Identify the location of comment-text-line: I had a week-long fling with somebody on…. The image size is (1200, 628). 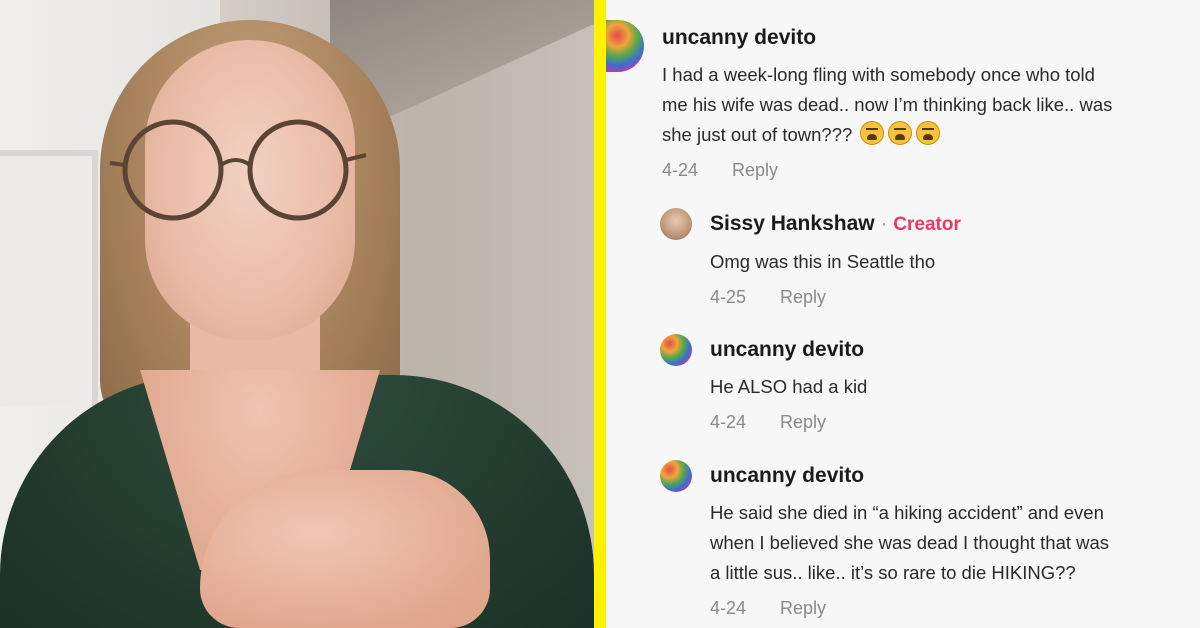
(878, 74).